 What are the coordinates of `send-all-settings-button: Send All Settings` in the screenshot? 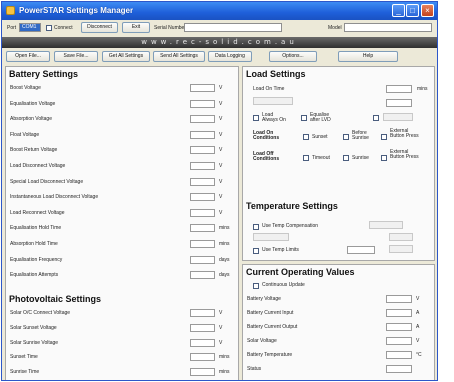 It's located at (179, 56).